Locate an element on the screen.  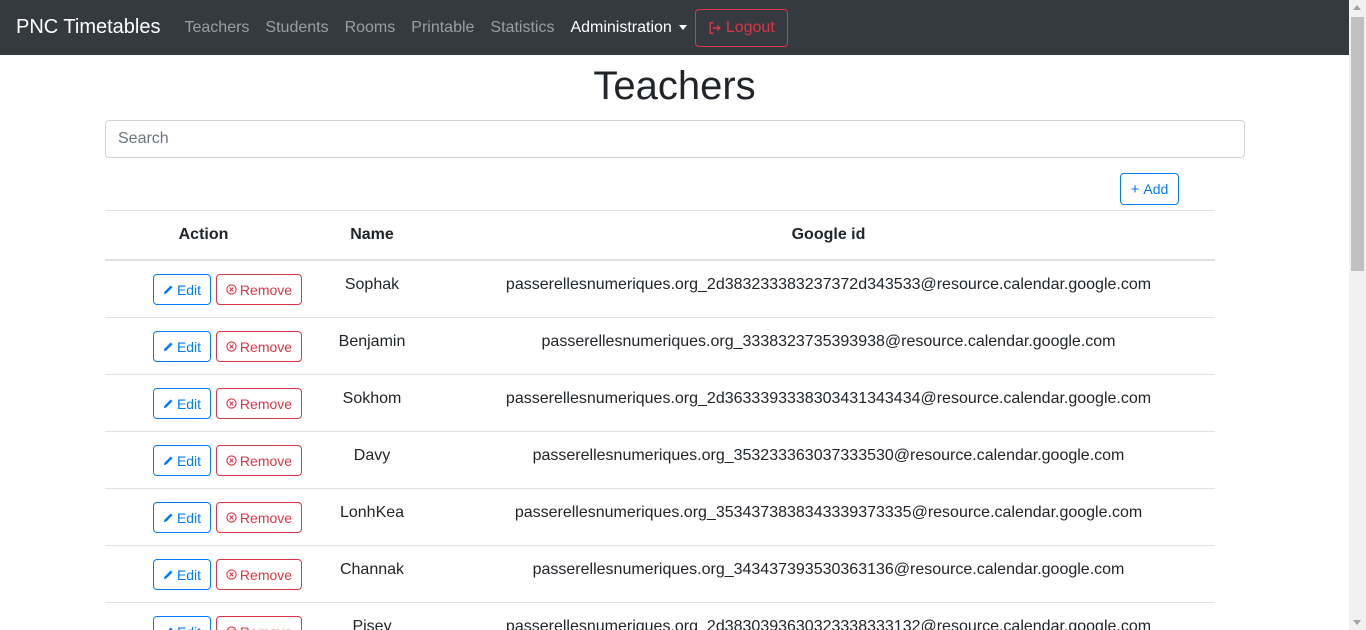
nav-administration-dropdown: Administration is located at coordinates (628, 27).